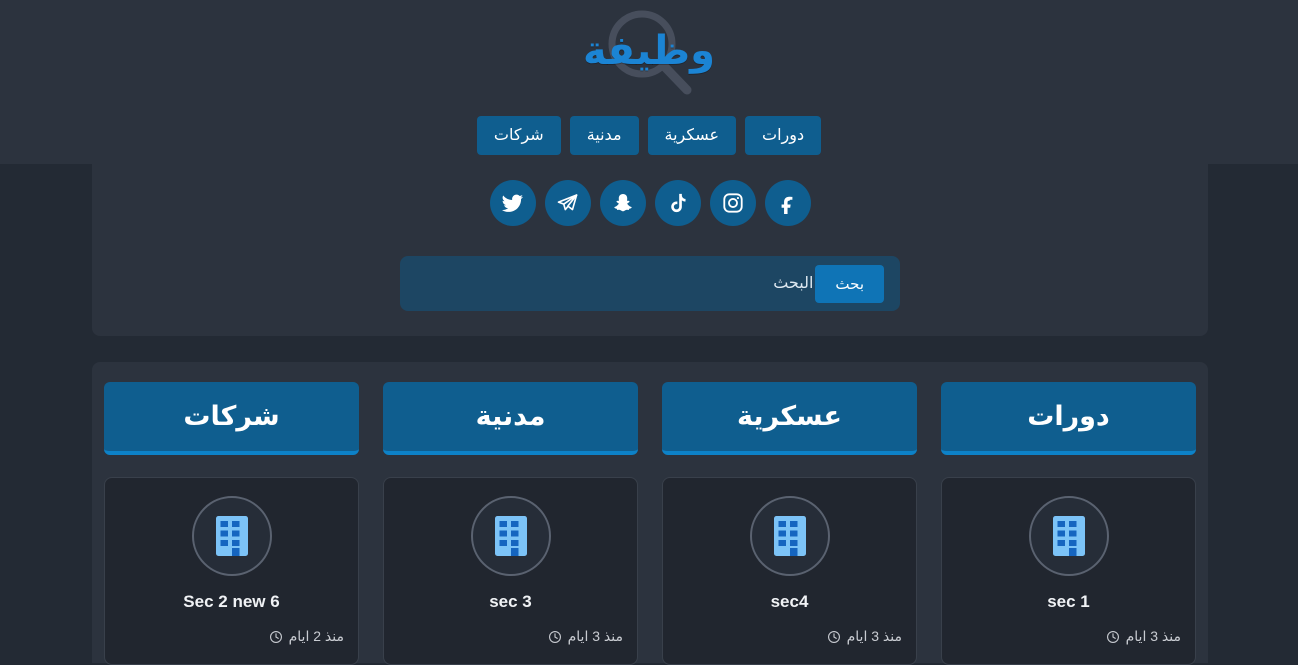 This screenshot has width=1298, height=665. I want to click on job-card: Sec 2 new 6 منذ 2 ايام, so click(231, 571).